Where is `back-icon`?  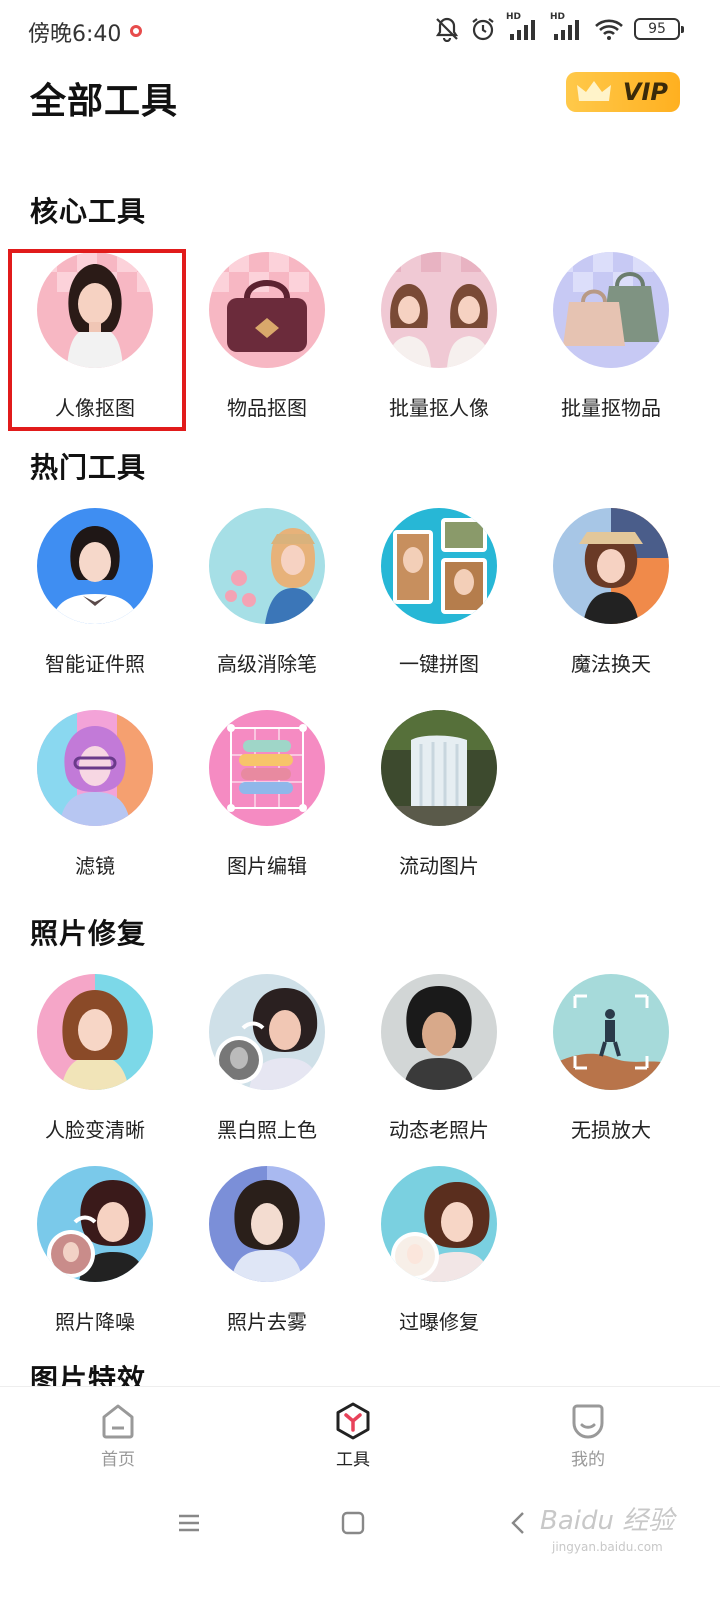
back-icon is located at coordinates (519, 1523).